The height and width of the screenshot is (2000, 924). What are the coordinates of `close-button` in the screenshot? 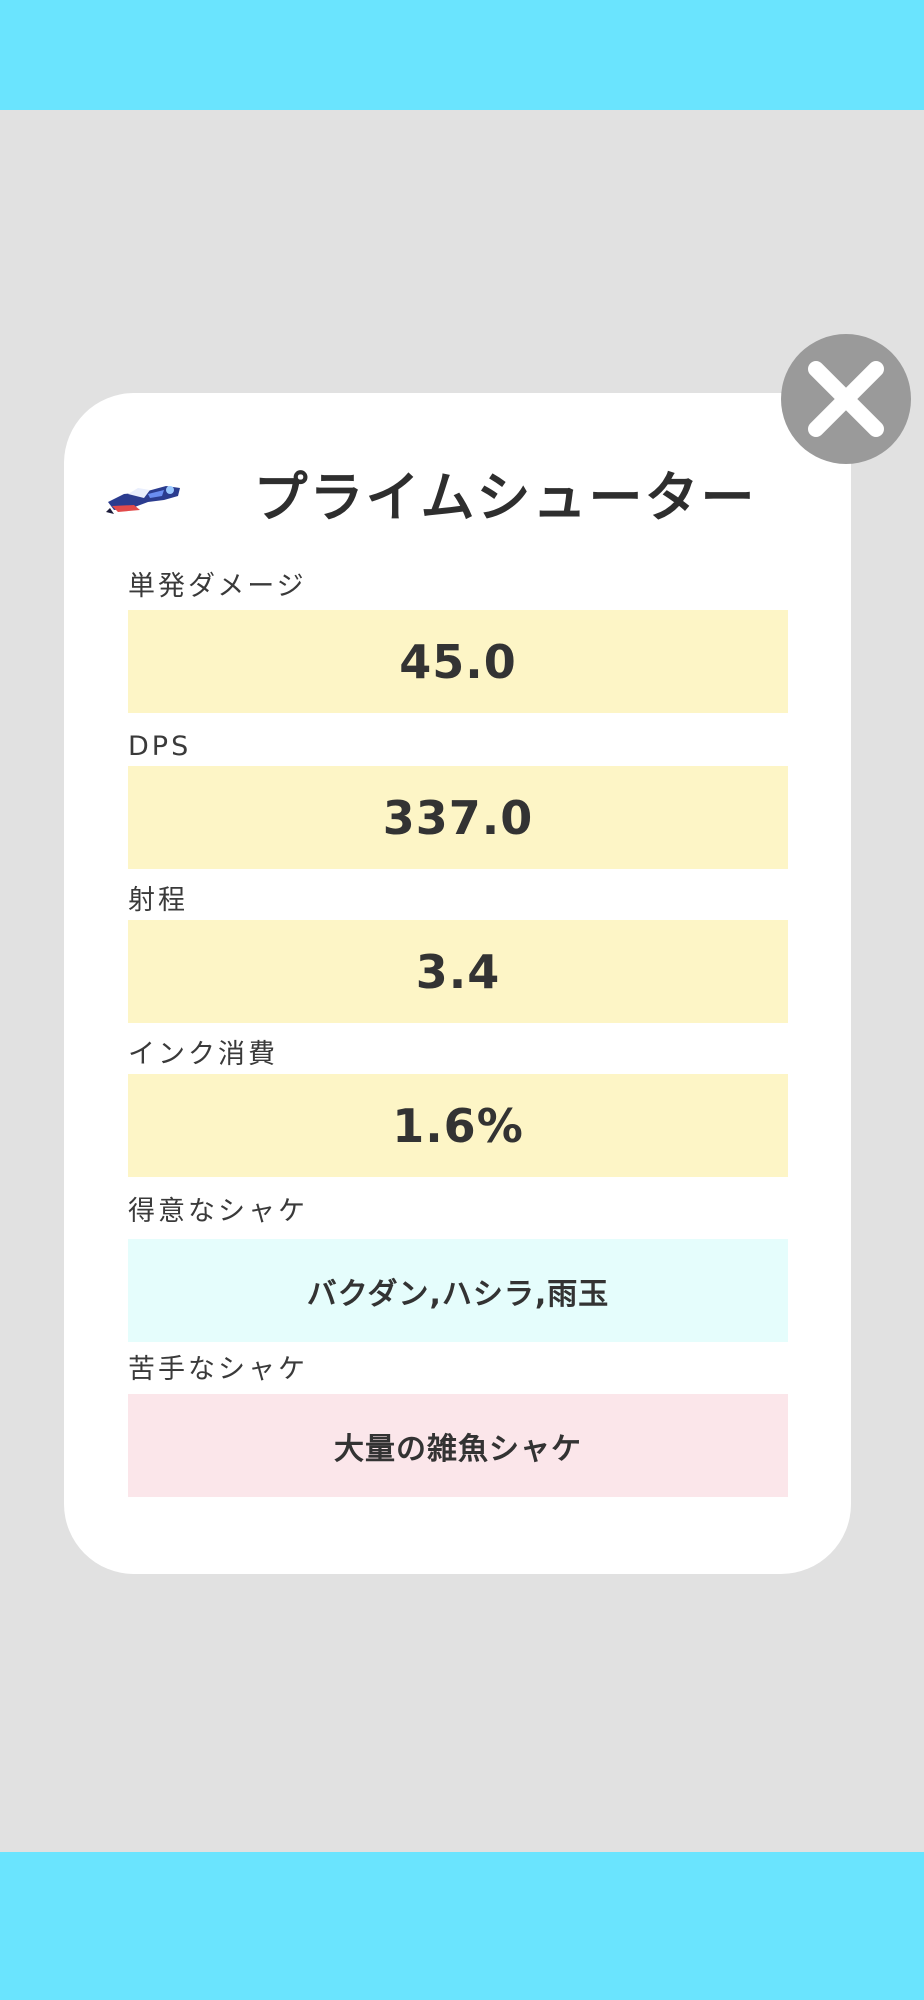 It's located at (846, 399).